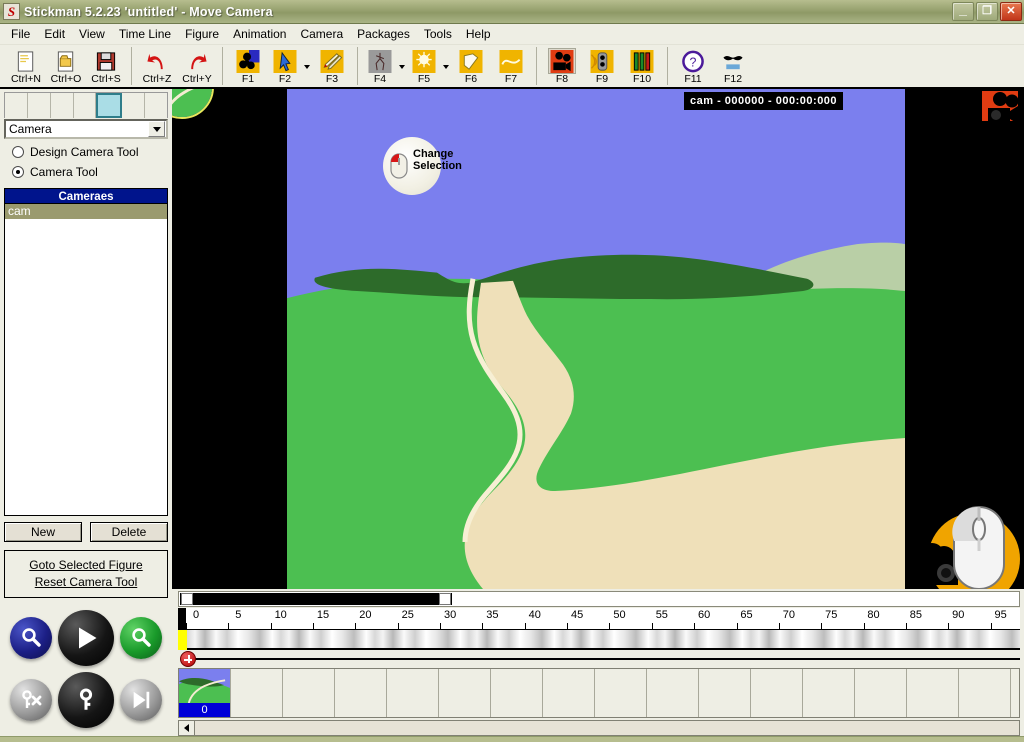 The height and width of the screenshot is (742, 1024). What do you see at coordinates (996, 110) in the screenshot?
I see `camera-badge-icon` at bounding box center [996, 110].